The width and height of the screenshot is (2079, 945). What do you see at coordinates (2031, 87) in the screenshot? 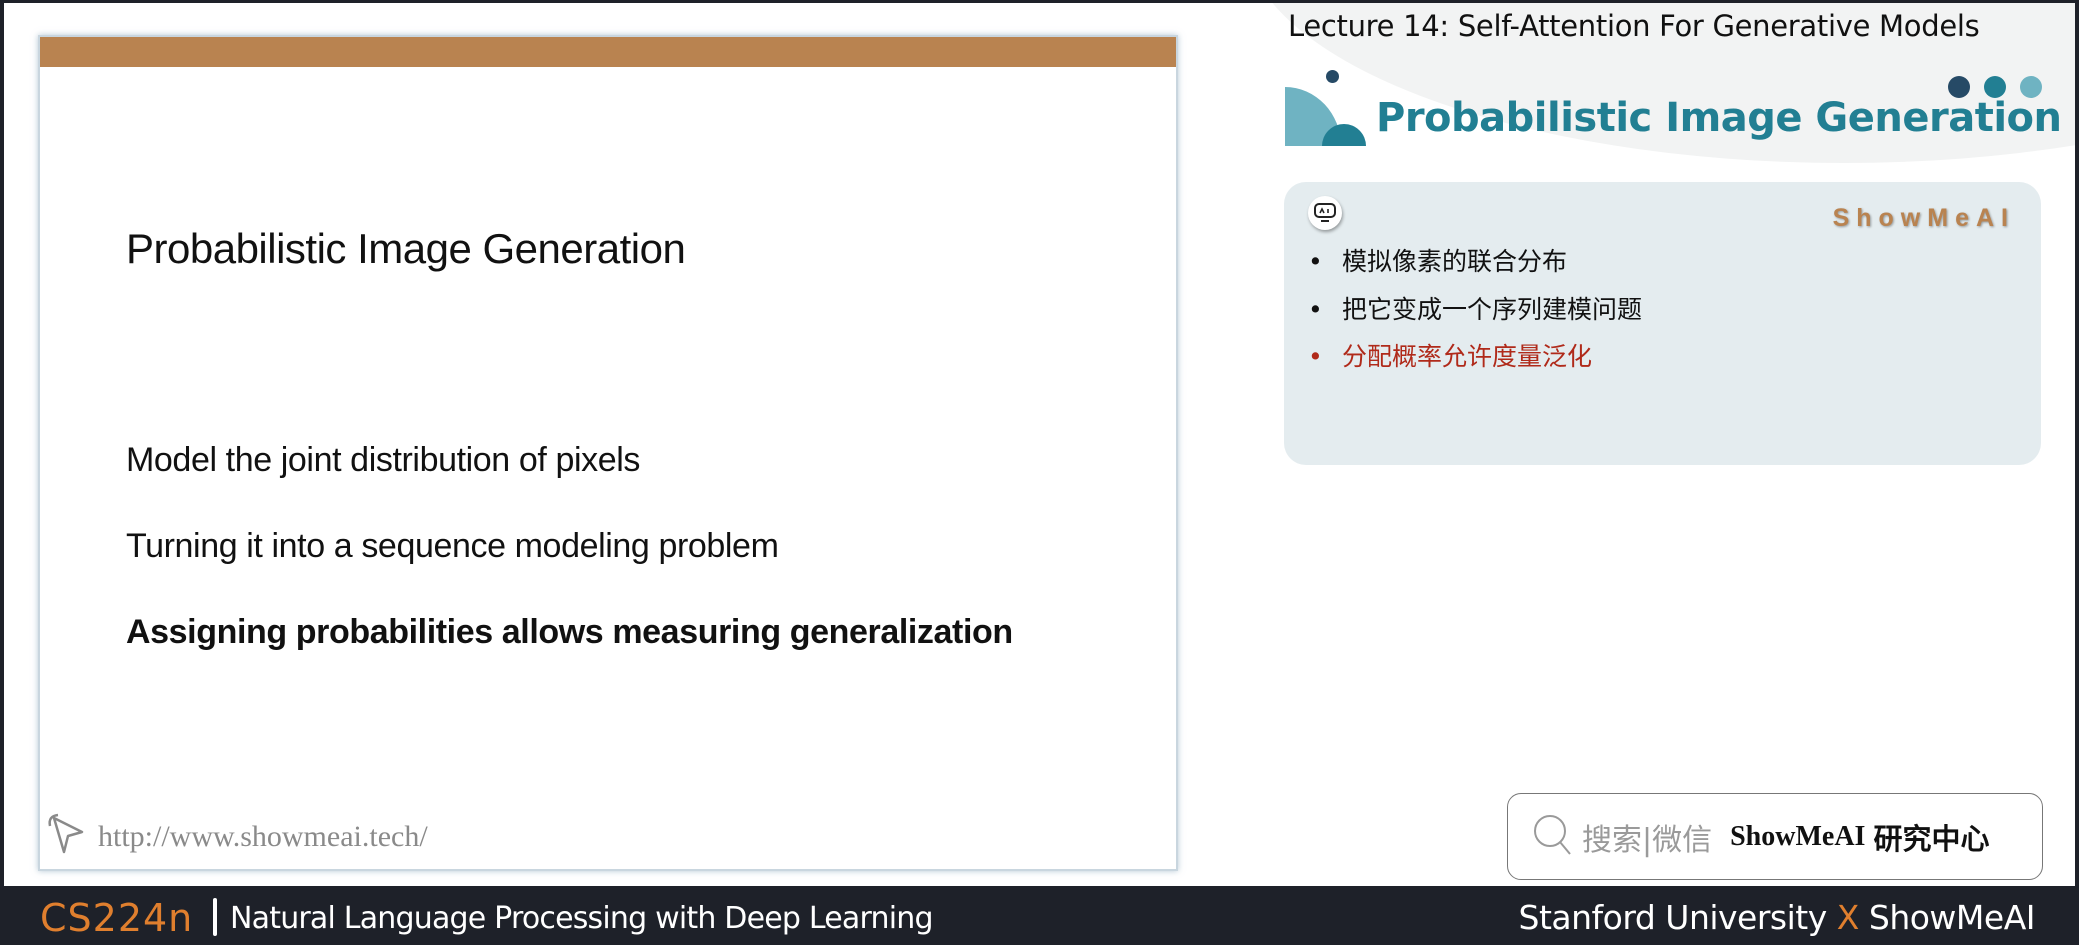
I see `decor-dot-light` at bounding box center [2031, 87].